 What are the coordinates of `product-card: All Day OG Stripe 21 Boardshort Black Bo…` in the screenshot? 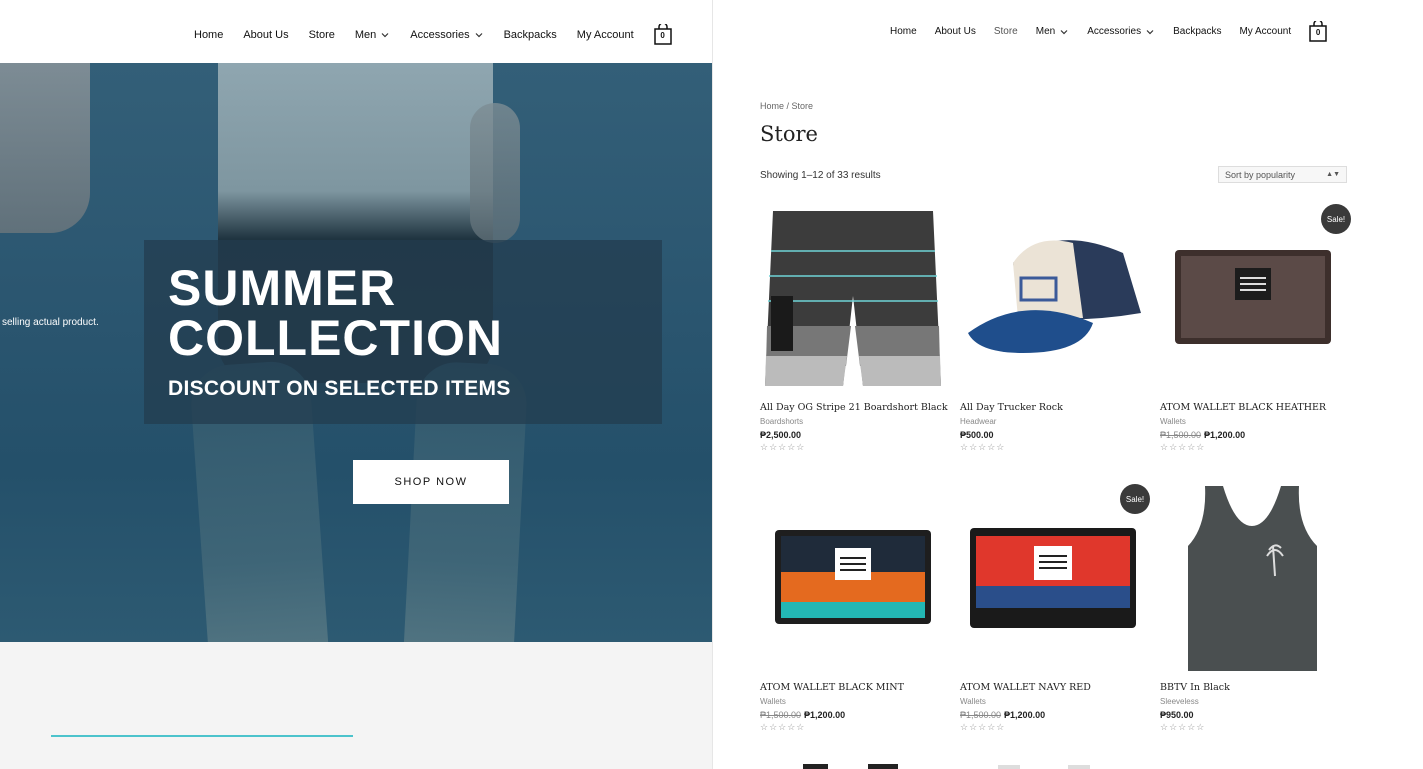 It's located at (854, 328).